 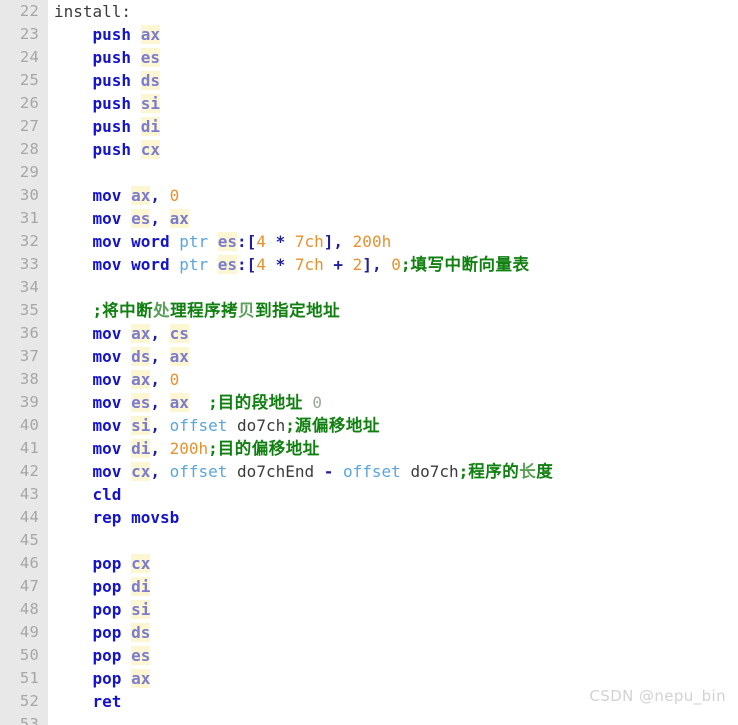 What do you see at coordinates (393, 517) in the screenshot?
I see `code-line: rep movsb` at bounding box center [393, 517].